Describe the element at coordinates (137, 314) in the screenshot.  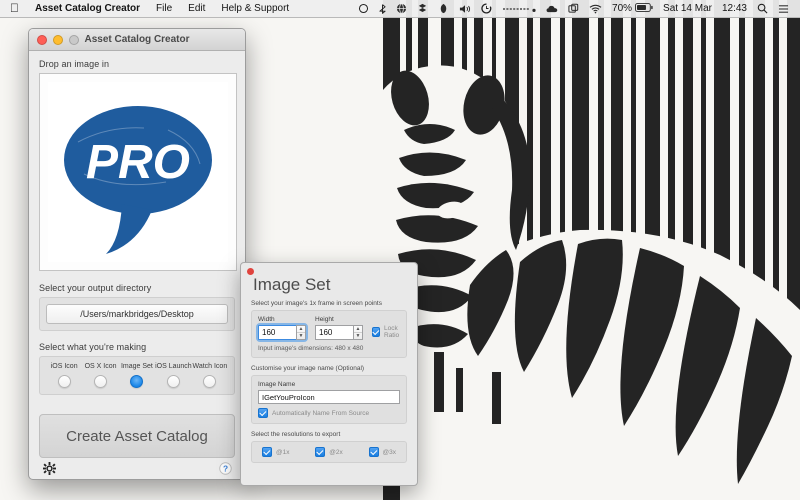
I see `output-directory-button: /Users/markbridges/Desktop` at that location.